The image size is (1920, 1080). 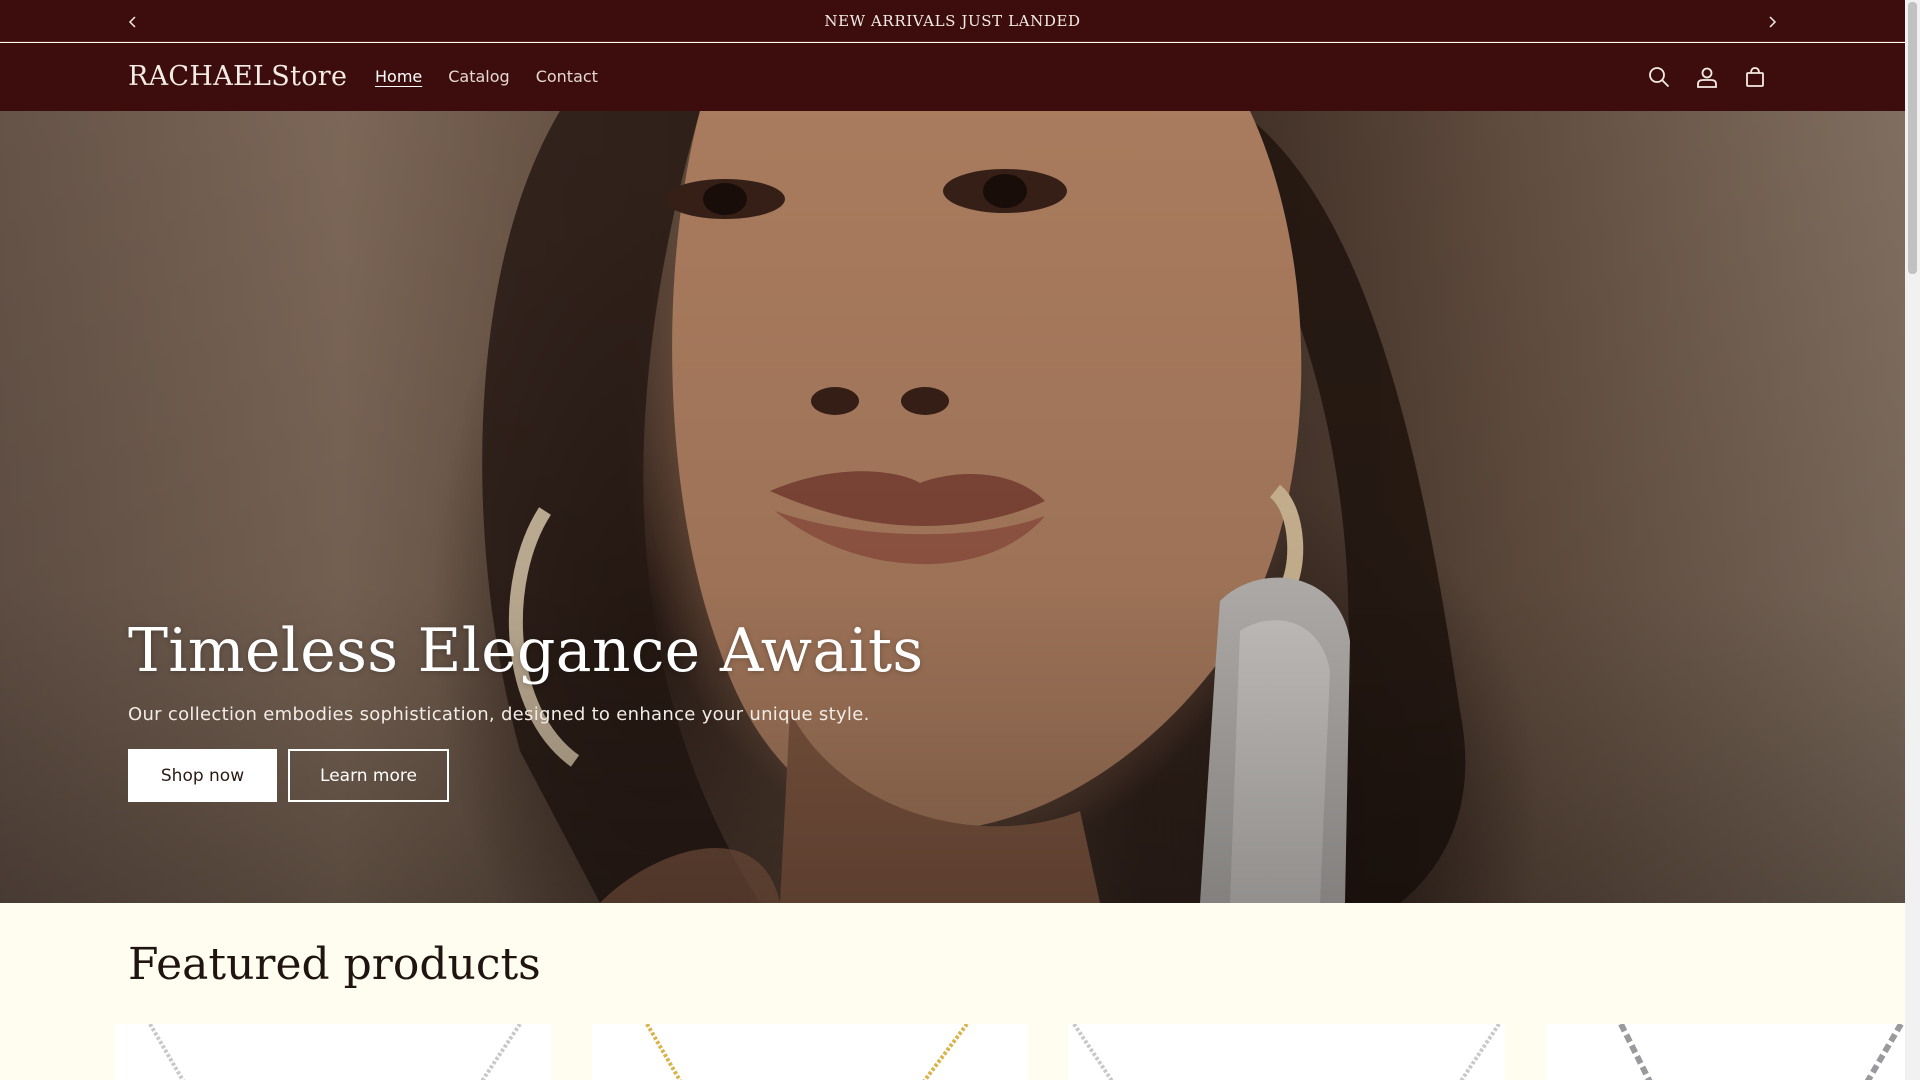 I want to click on featured-products-title: Featured products, so click(x=334, y=964).